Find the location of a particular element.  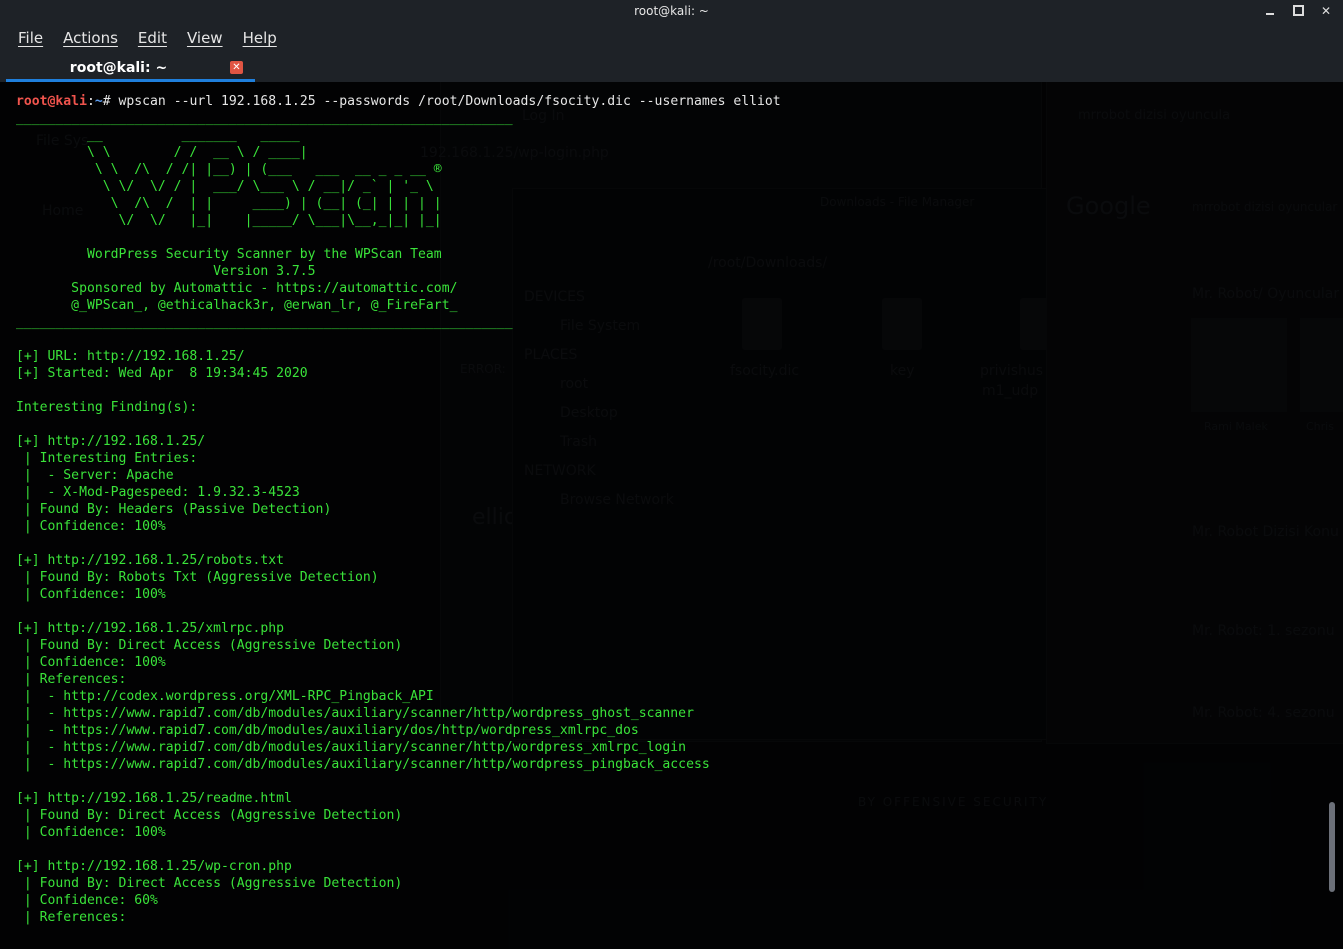

window-titlebar: root@kali: ~ ✕ is located at coordinates (671, 11).